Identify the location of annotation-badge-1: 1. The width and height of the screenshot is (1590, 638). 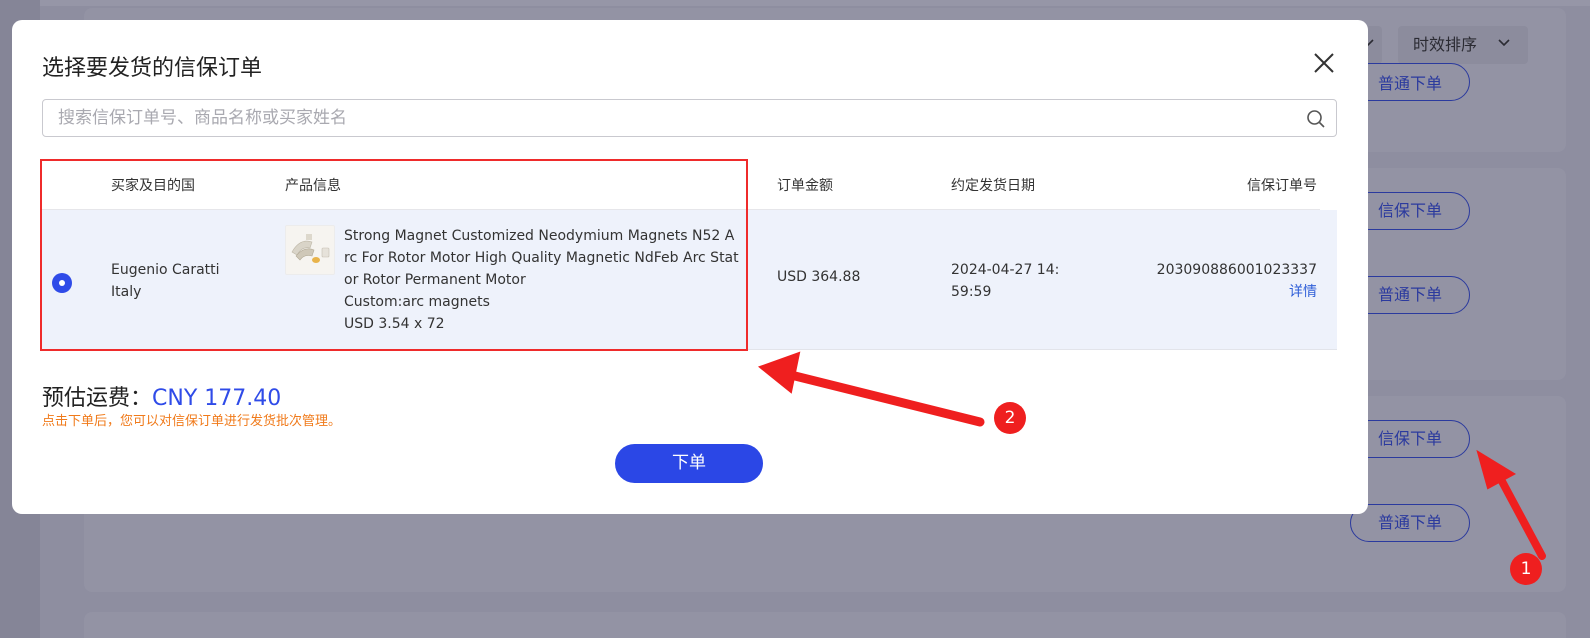
(1526, 569).